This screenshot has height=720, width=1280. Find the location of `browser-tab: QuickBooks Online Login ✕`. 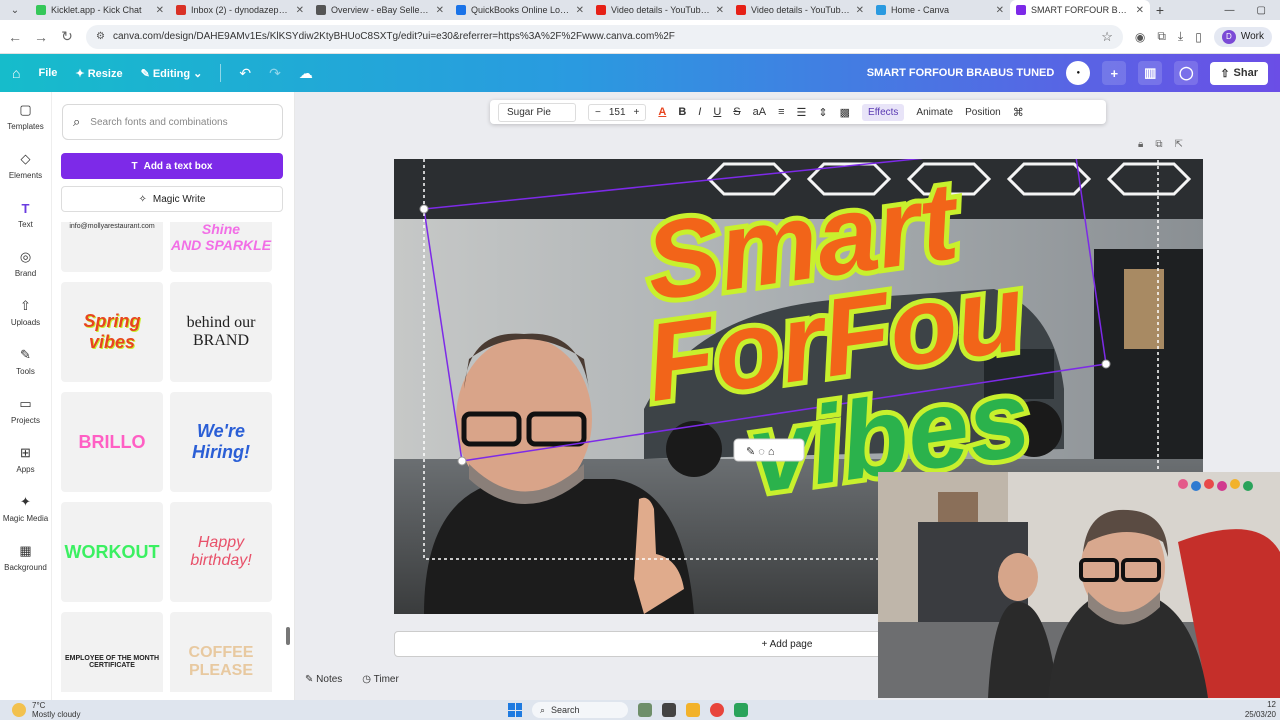

browser-tab: QuickBooks Online Login ✕ is located at coordinates (520, 10).